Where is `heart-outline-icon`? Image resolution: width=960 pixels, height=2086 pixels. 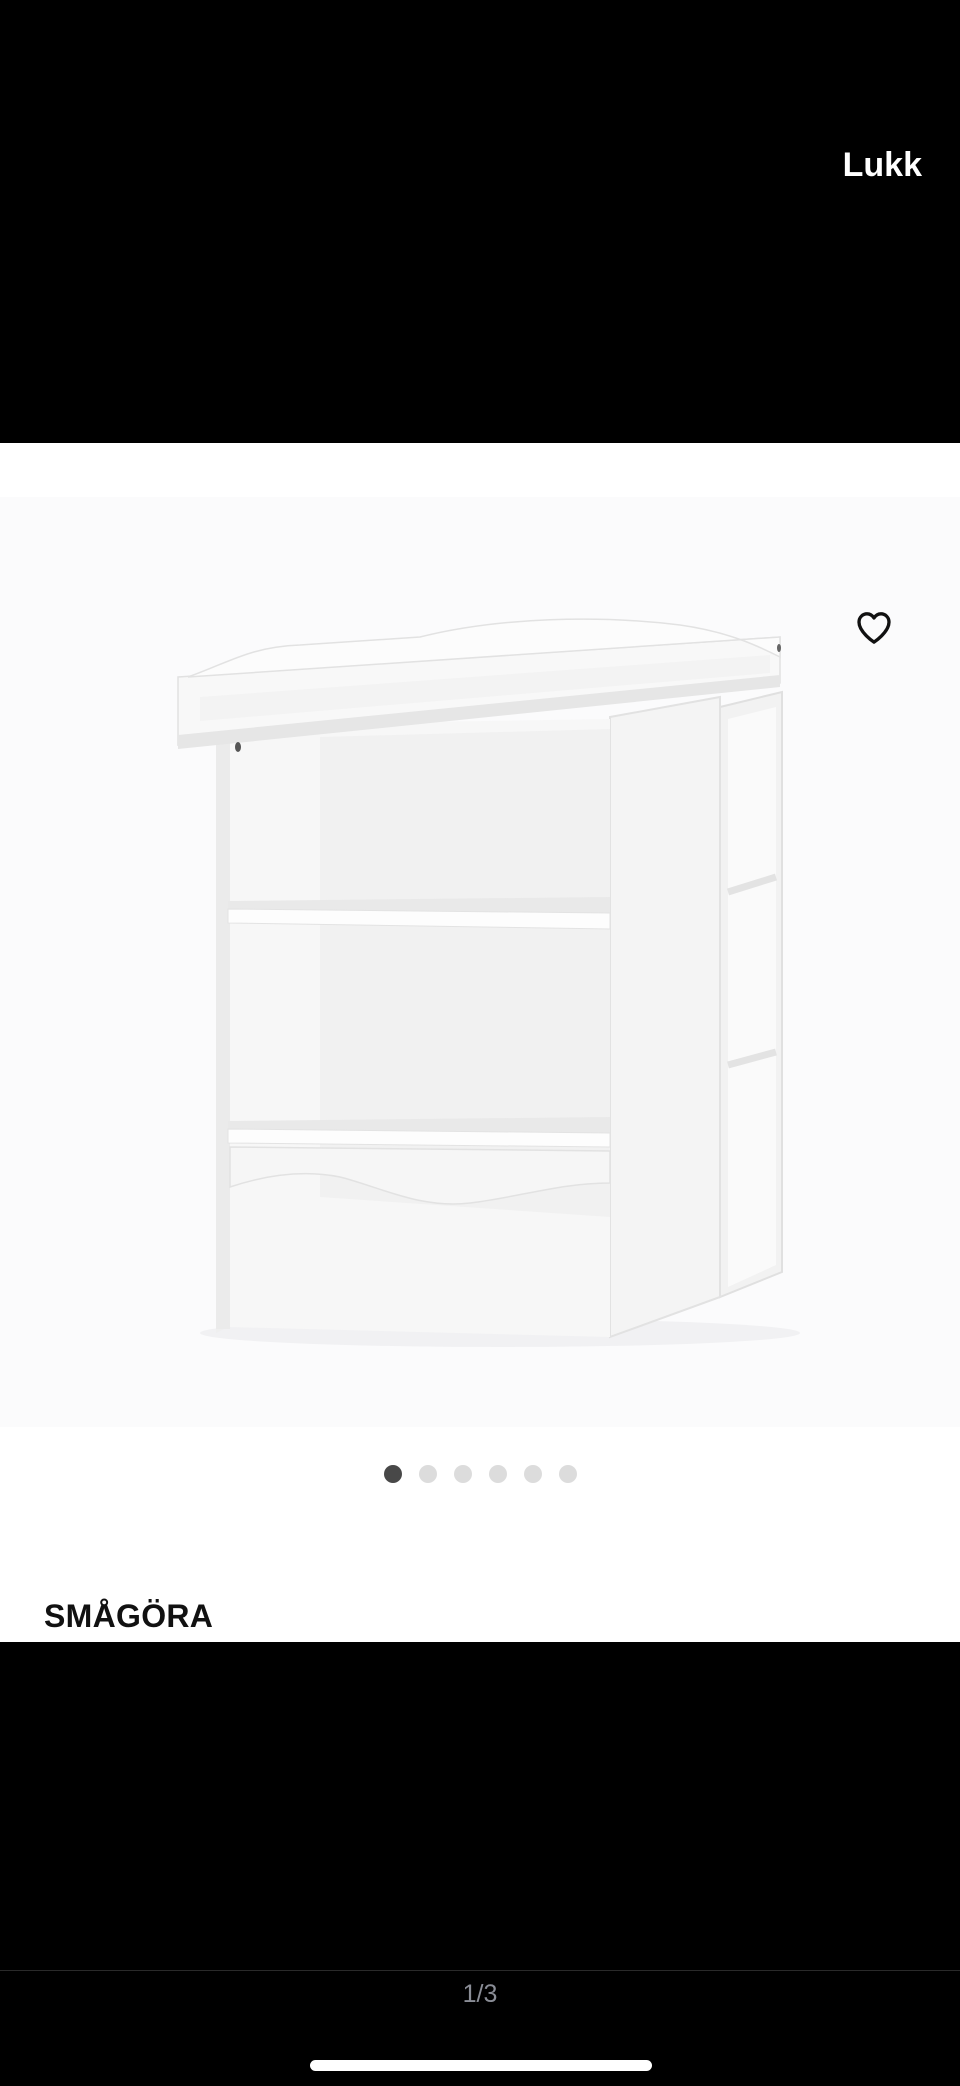 heart-outline-icon is located at coordinates (874, 628).